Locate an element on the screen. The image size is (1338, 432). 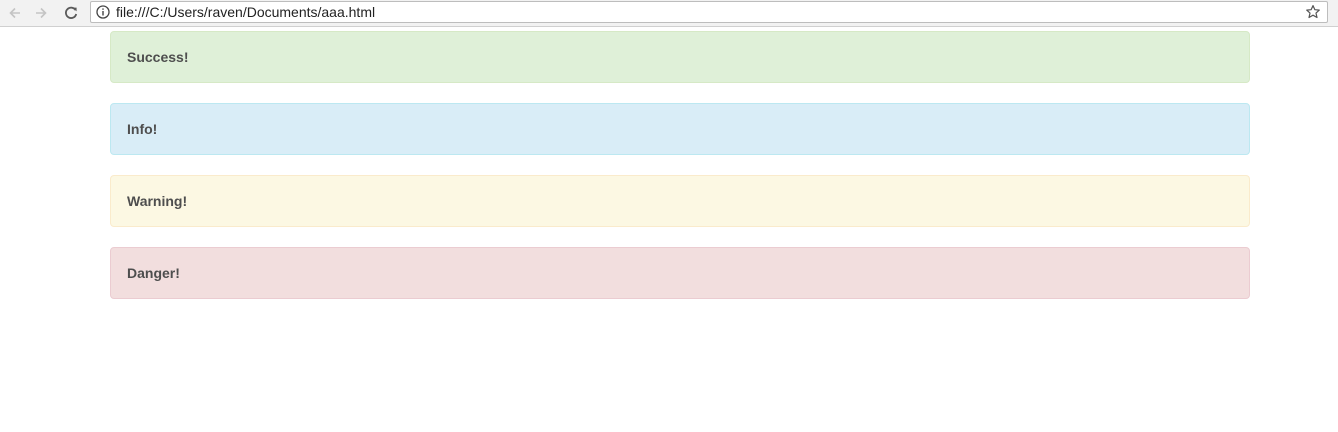
alert-info: Info! is located at coordinates (680, 129).